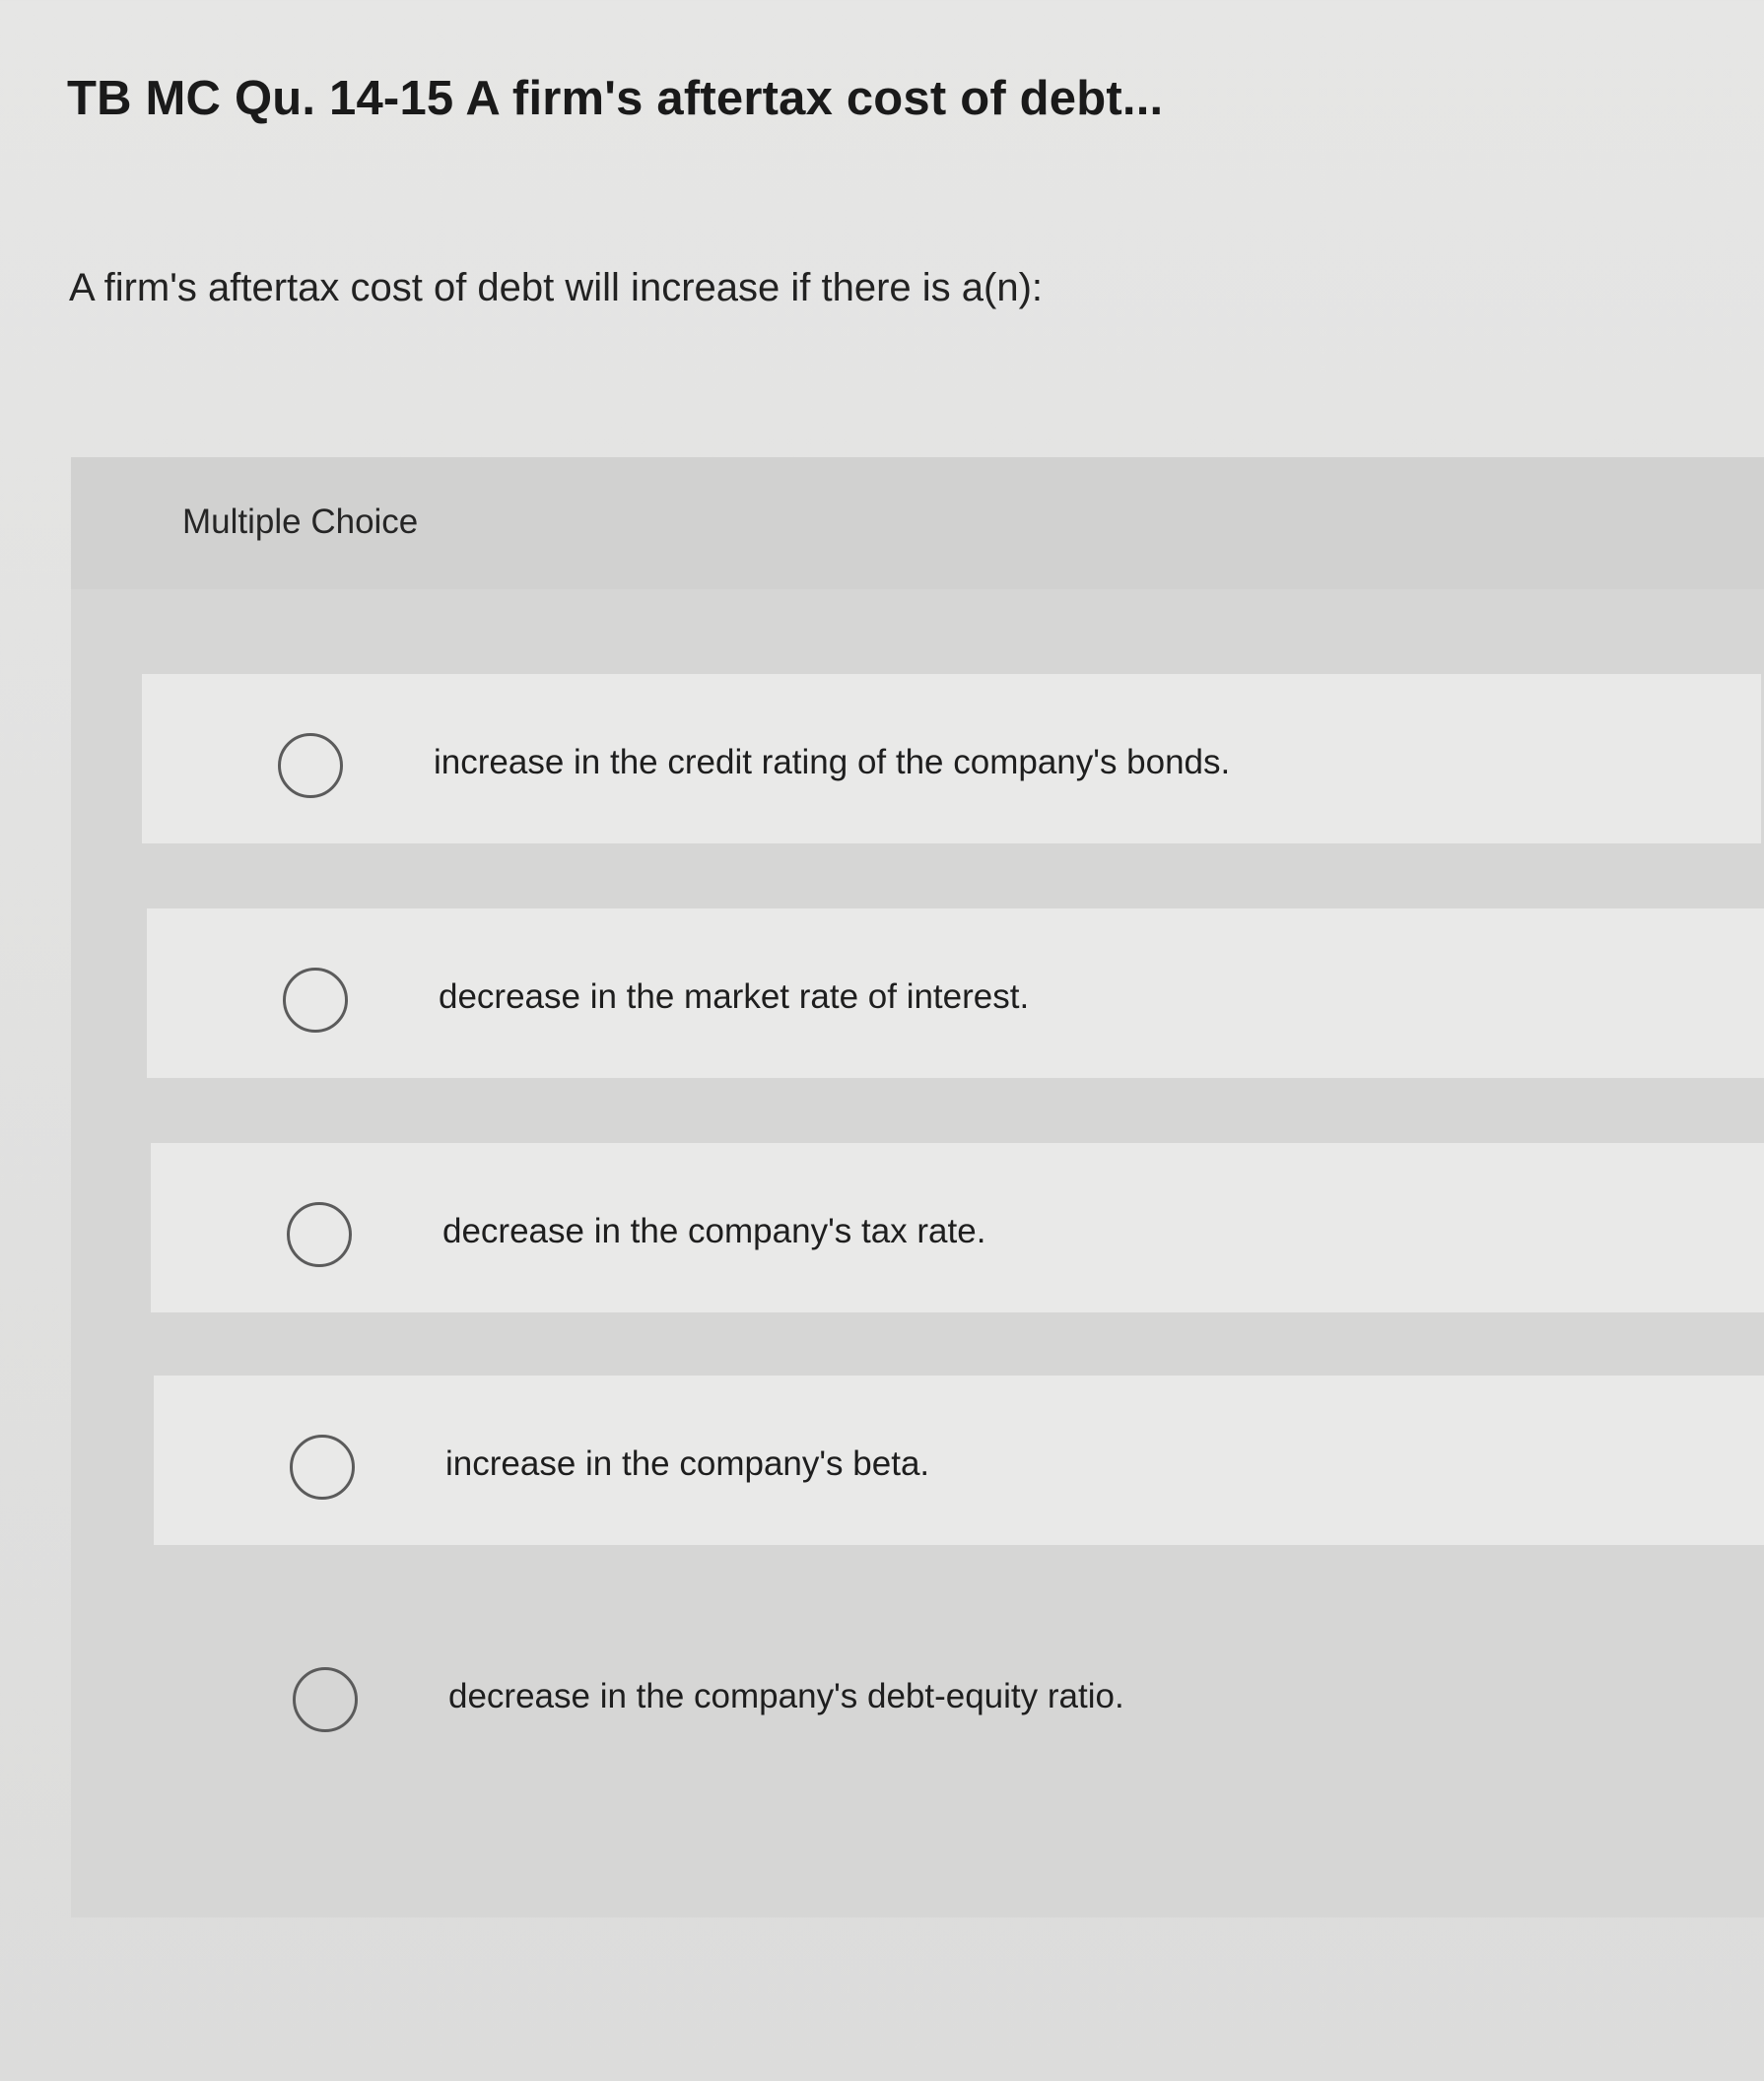 The image size is (1764, 2081). I want to click on answer-option-2: decrease in the market rate of interest., so click(955, 993).